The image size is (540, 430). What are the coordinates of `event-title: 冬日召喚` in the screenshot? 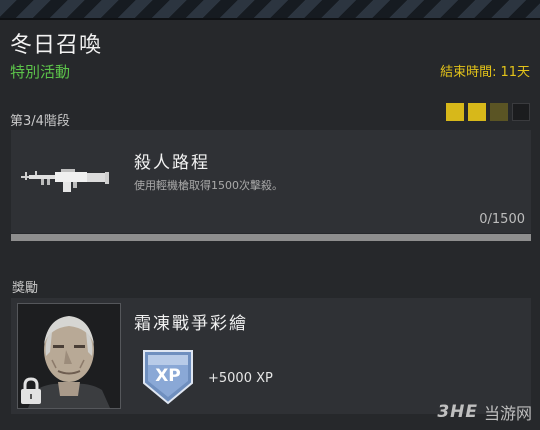 It's located at (56, 45).